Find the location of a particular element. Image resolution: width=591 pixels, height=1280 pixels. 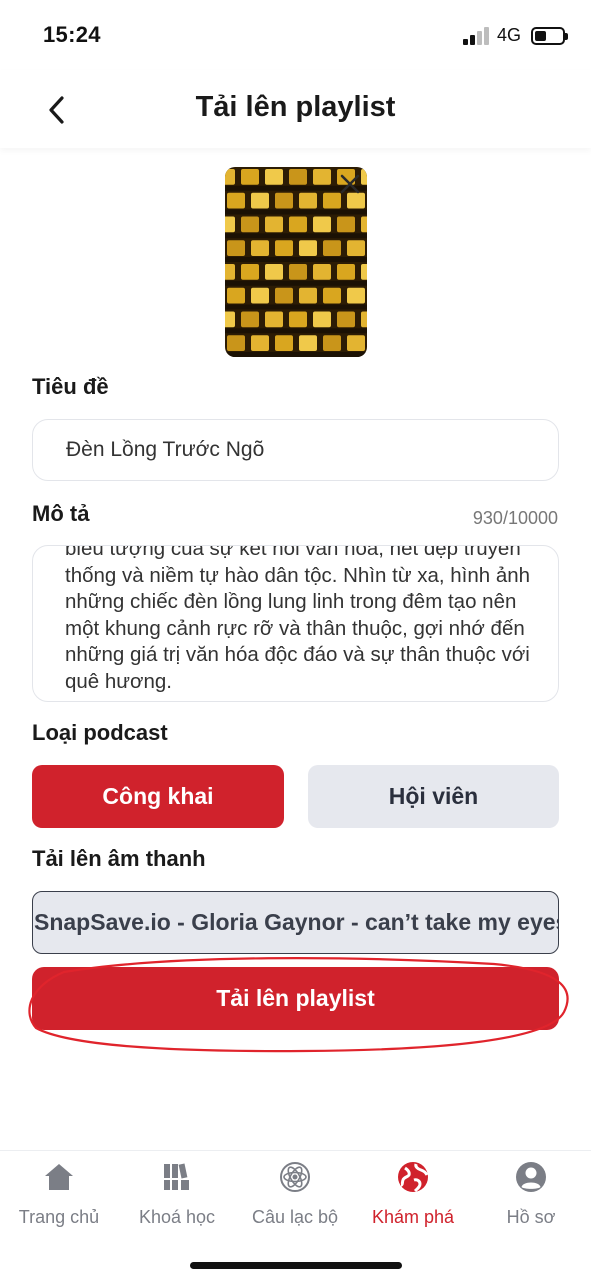

page-title: Tải lên playlist is located at coordinates (295, 107).